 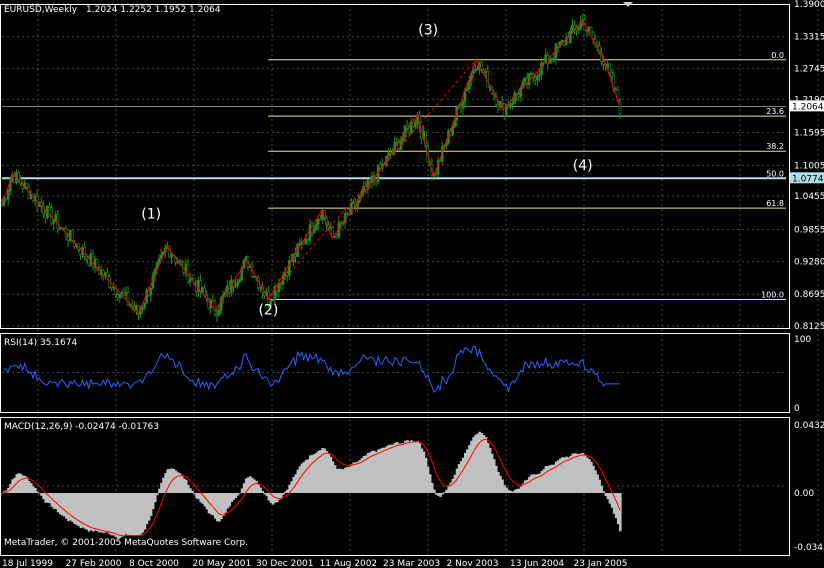 What do you see at coordinates (809, 231) in the screenshot?
I see `price-tick-label: 0.9855` at bounding box center [809, 231].